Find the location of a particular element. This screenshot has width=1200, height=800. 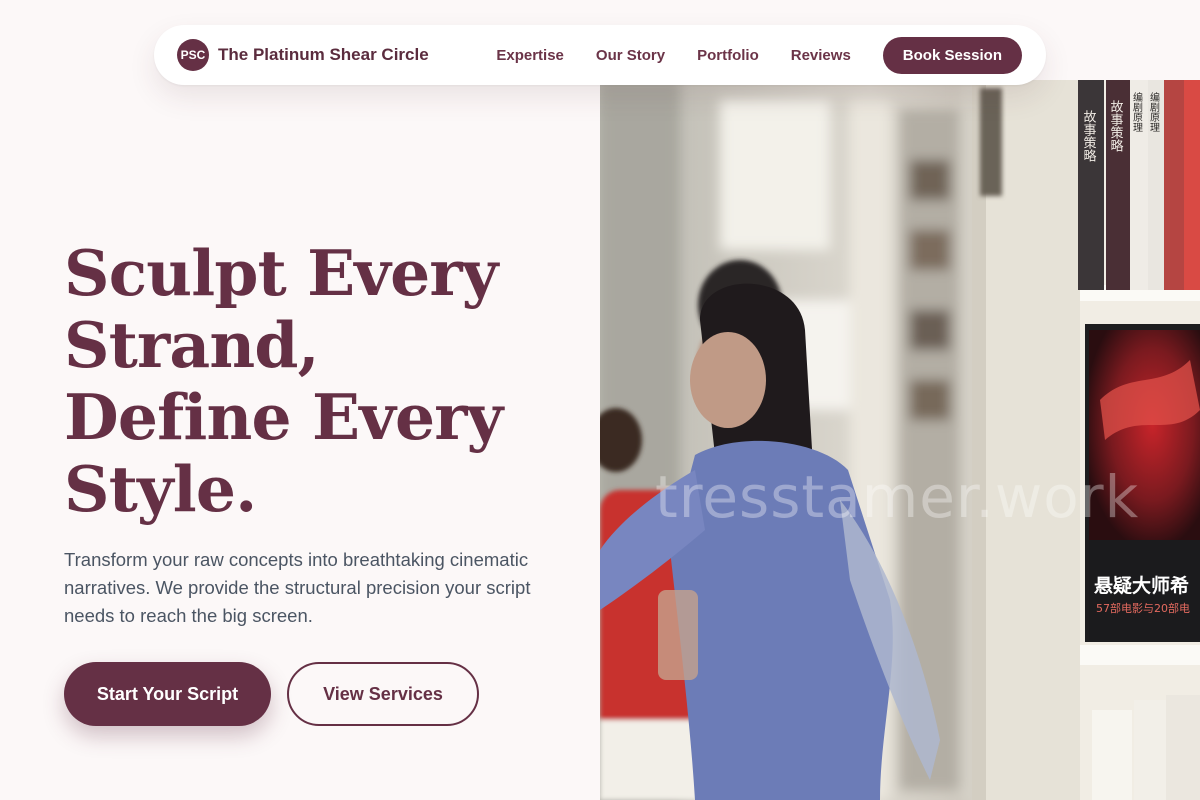

poster-subtitle: 57部电影与20部电 is located at coordinates (1143, 608).